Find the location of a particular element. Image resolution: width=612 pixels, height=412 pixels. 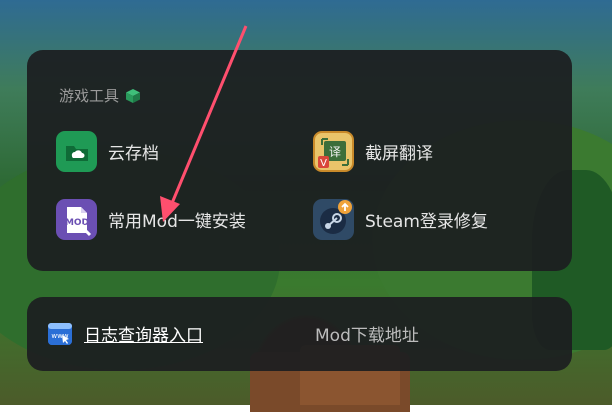

tool-screenshot-translate: 译 V 截屏翻译 is located at coordinates (373, 151).